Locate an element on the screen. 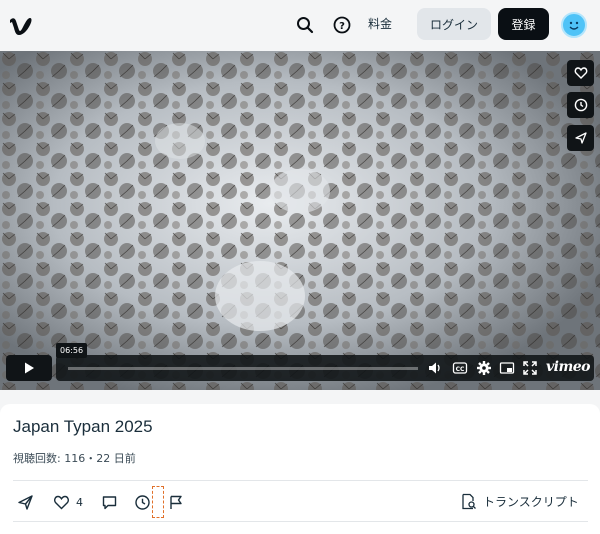 Image resolution: width=600 pixels, height=534 pixels. like-icon is located at coordinates (580, 73).